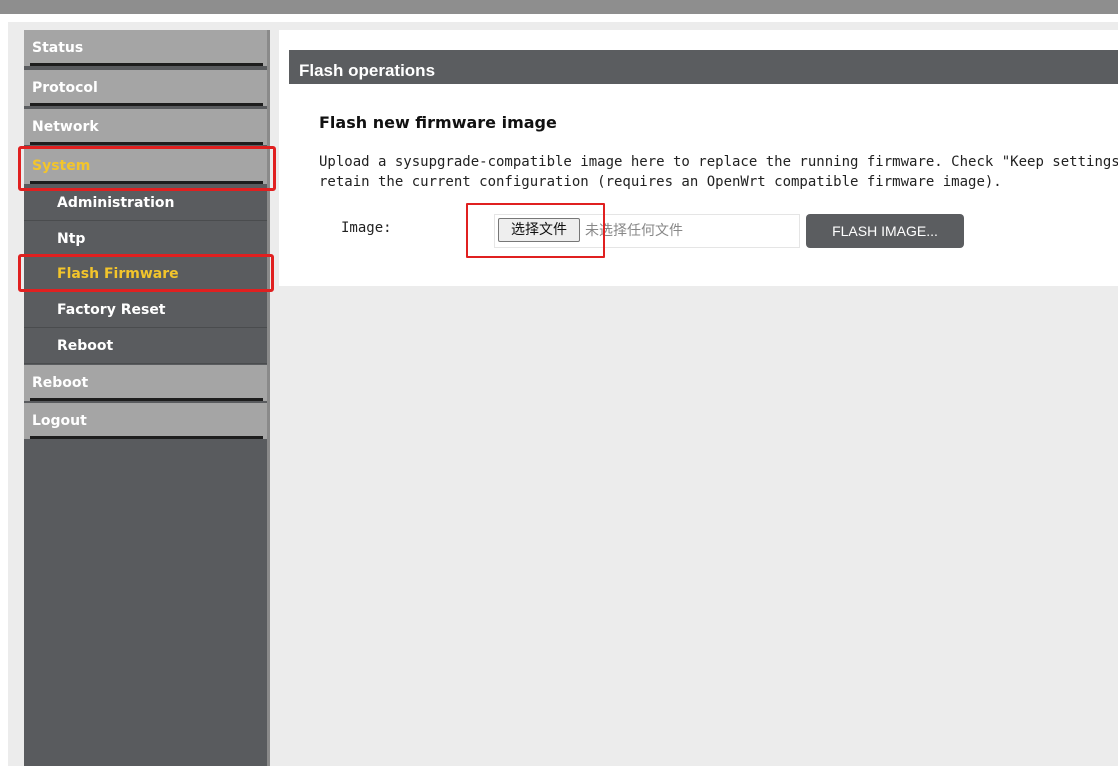 Image resolution: width=1118 pixels, height=766 pixels. What do you see at coordinates (111, 310) in the screenshot?
I see `sidebar-subitem-label: Factory Reset` at bounding box center [111, 310].